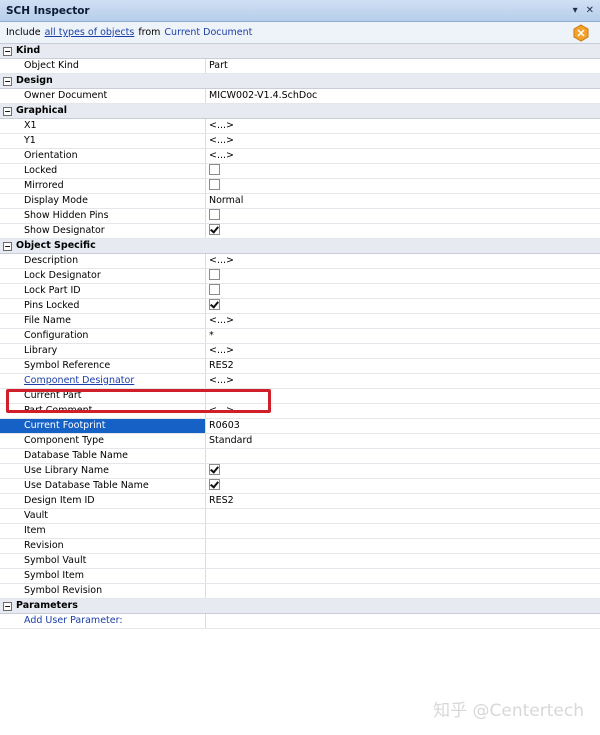 The height and width of the screenshot is (735, 600). I want to click on property-row: Pins Locked, so click(300, 306).